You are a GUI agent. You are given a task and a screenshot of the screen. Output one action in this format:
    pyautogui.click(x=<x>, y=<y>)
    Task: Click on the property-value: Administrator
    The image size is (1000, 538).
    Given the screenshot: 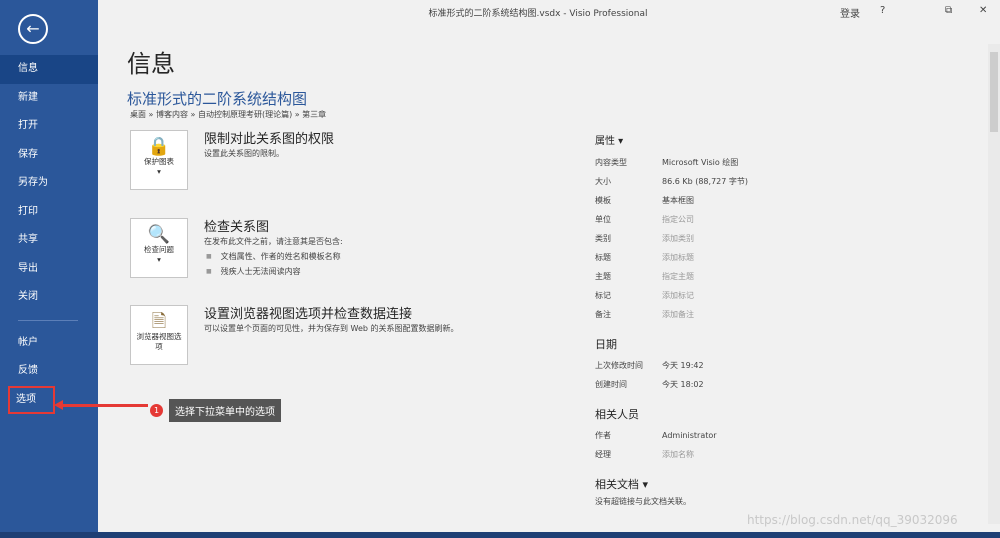 What is the action you would take?
    pyautogui.click(x=689, y=435)
    